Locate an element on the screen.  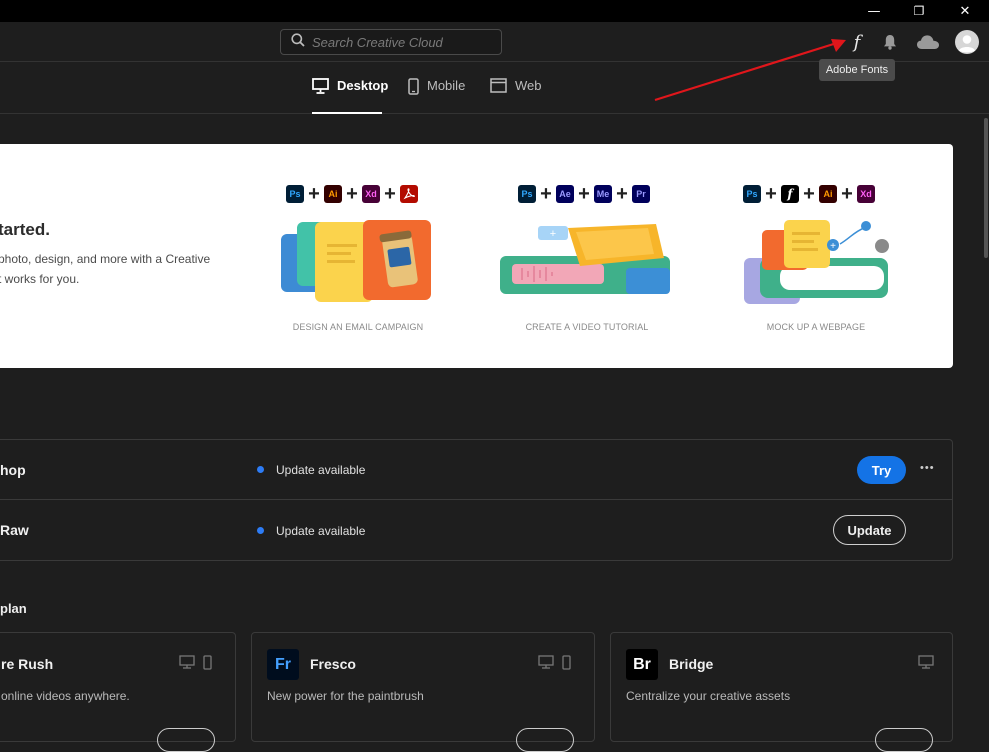
title-bar: — ❐ ✕ is located at coordinates (494, 11).